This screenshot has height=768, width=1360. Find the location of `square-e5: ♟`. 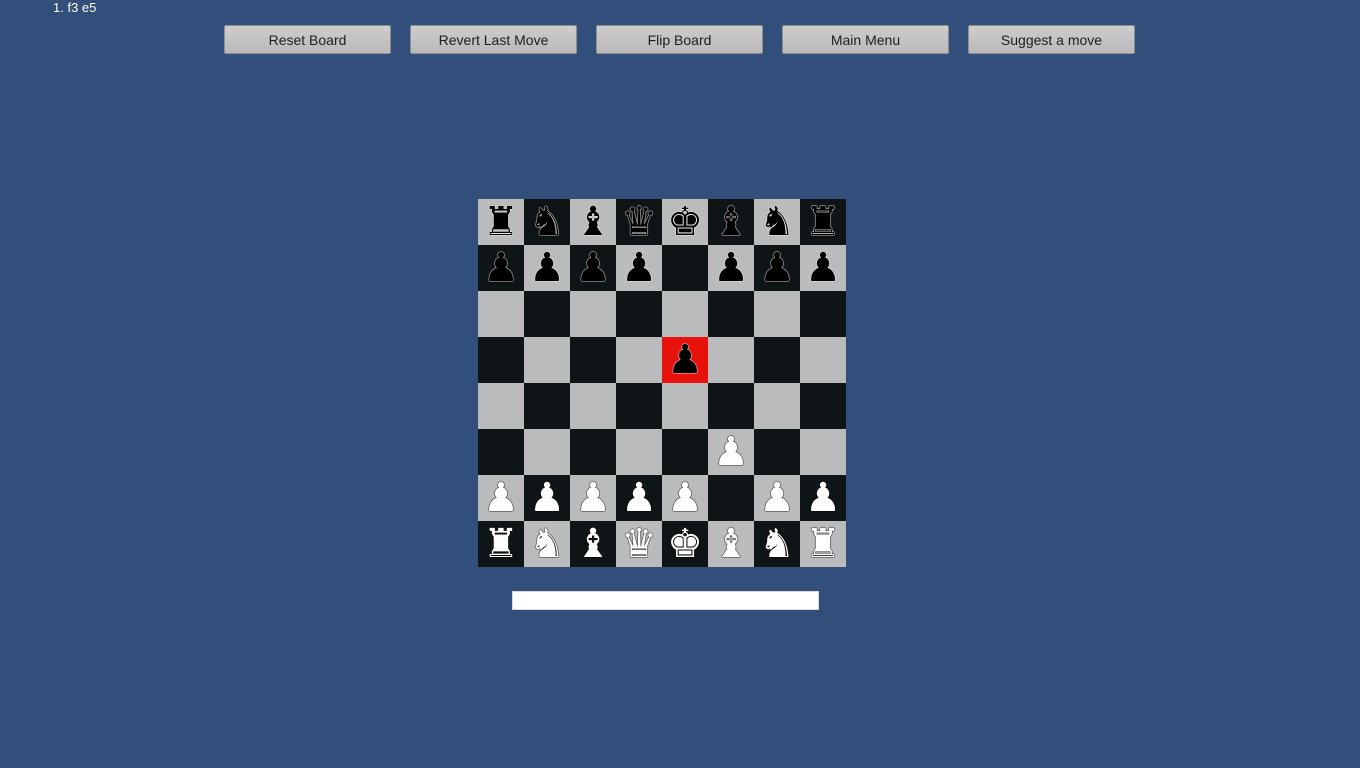

square-e5: ♟ is located at coordinates (685, 360).